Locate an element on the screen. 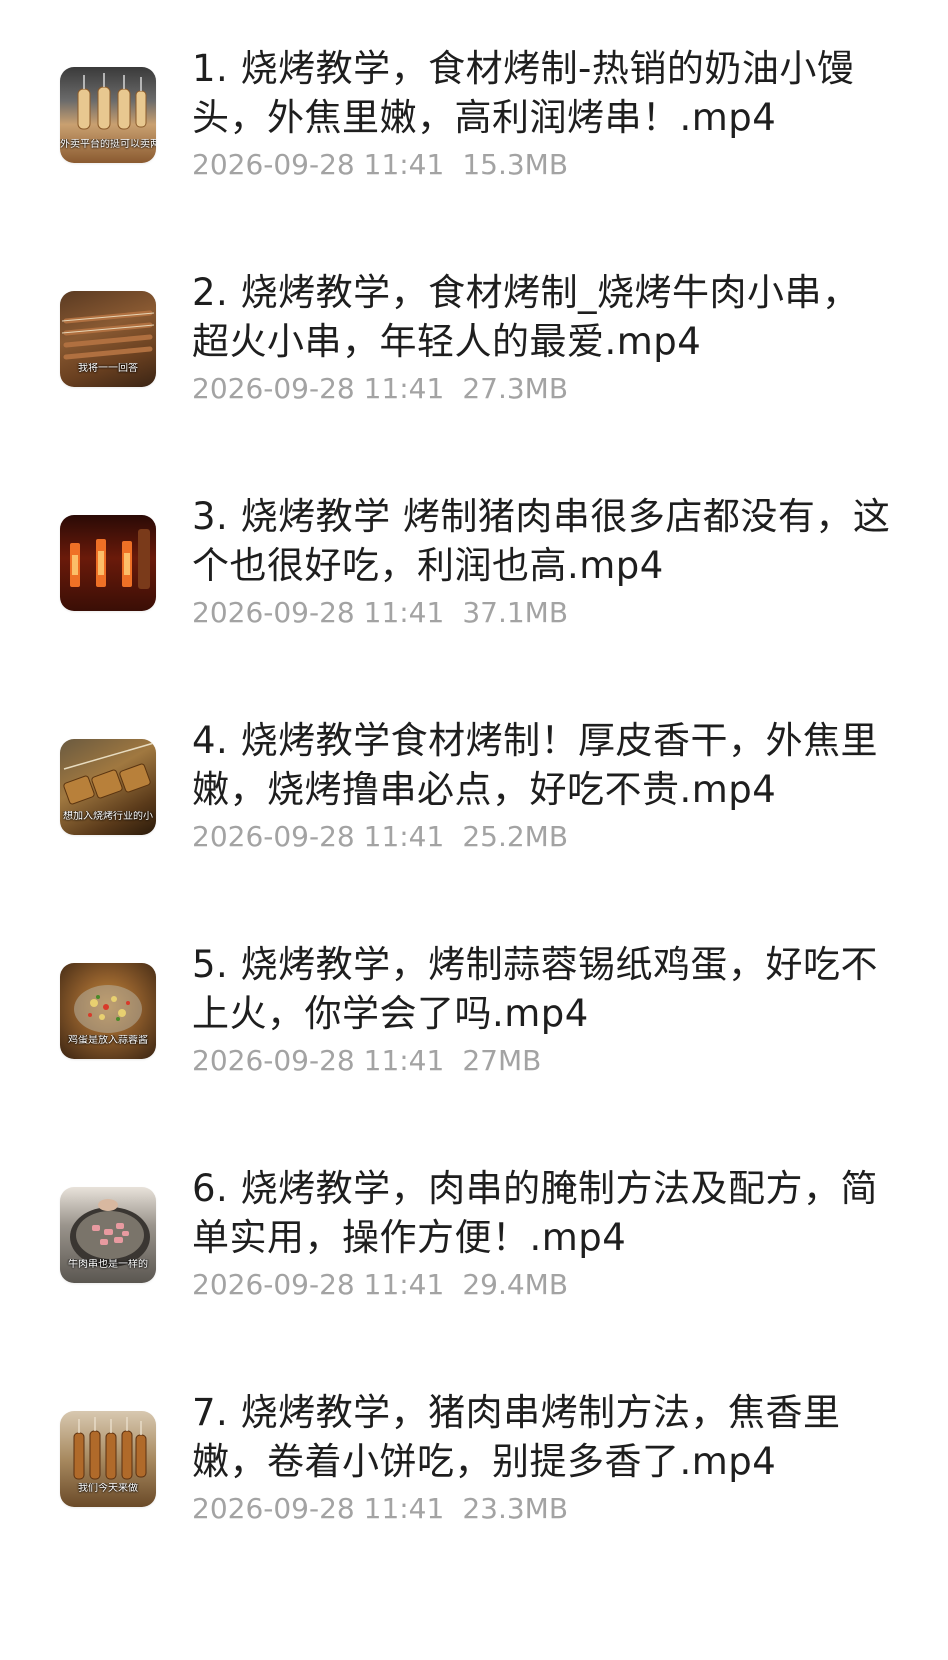 This screenshot has height=1660, width=948. file-meta: 2026-09-28 11:41 27.3MB is located at coordinates (380, 389).